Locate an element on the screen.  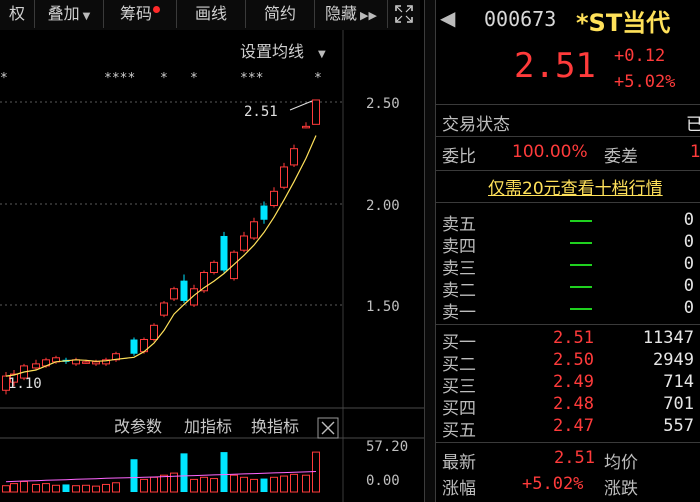
change-amount-label: 涨跌 is located at coordinates (621, 489).